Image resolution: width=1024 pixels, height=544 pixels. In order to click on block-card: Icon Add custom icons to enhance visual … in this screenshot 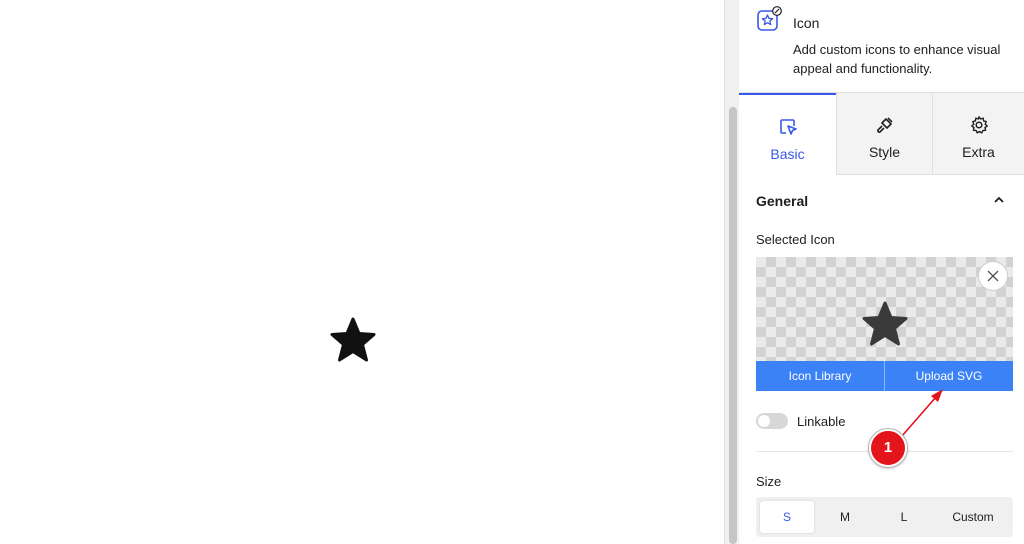, I will do `click(881, 46)`.